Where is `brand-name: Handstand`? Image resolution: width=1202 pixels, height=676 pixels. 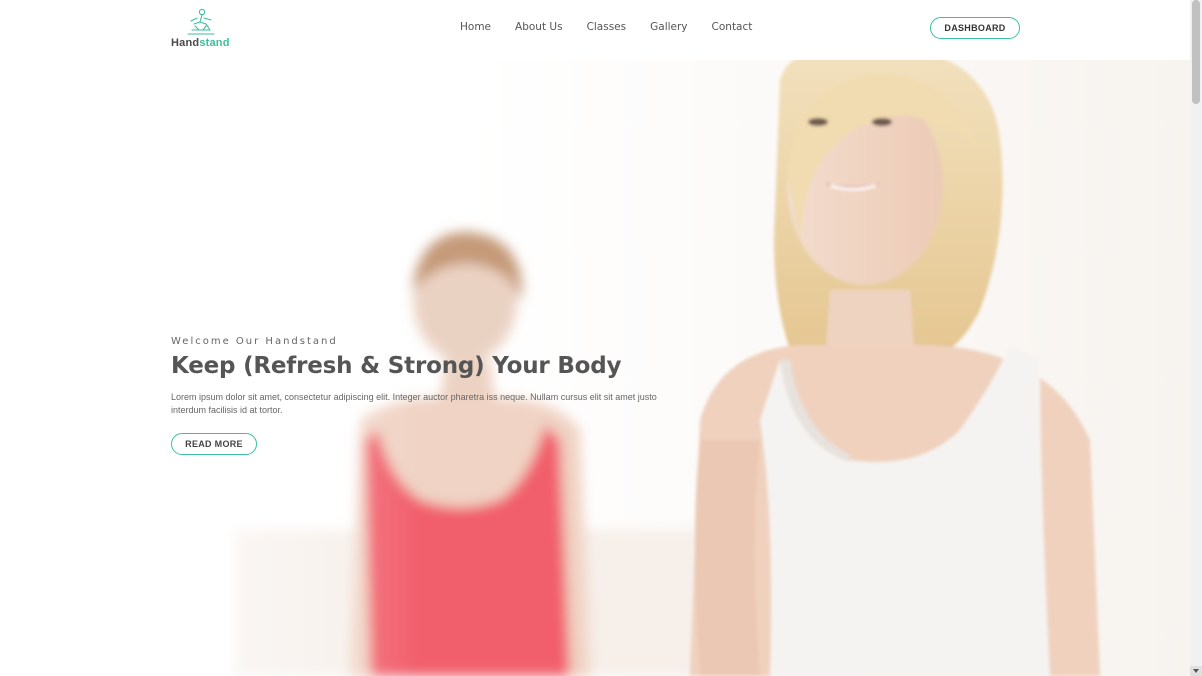 brand-name: Handstand is located at coordinates (200, 43).